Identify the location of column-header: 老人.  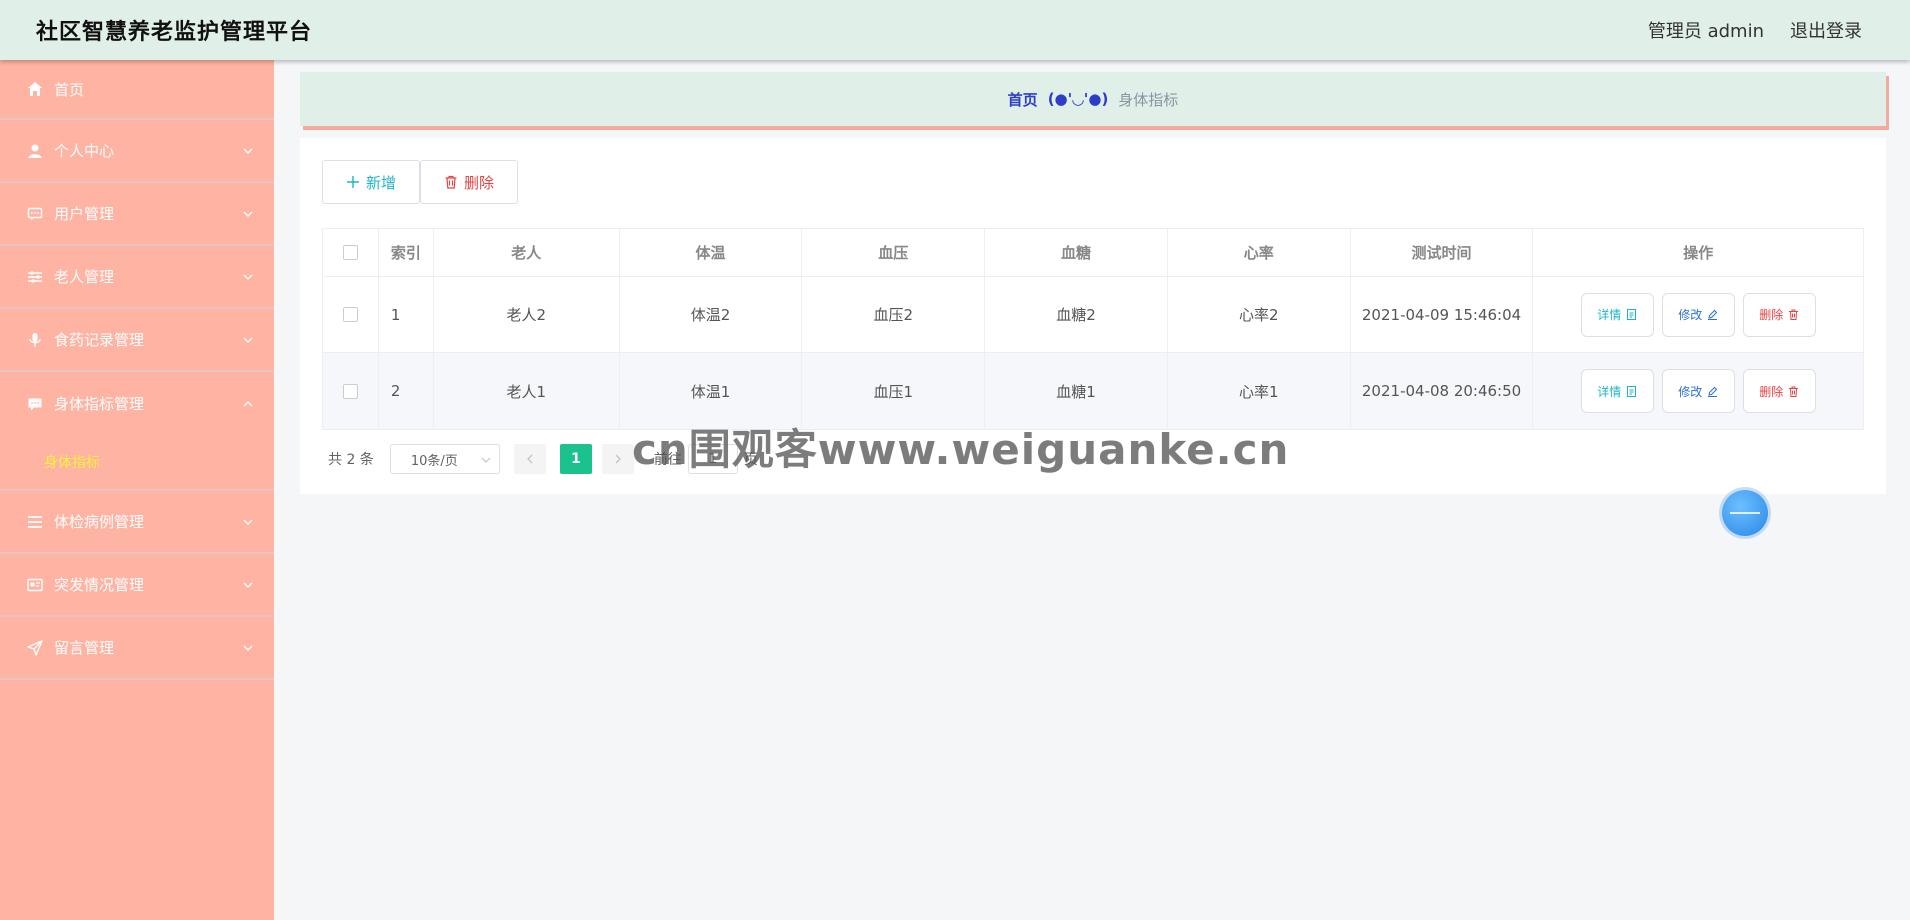
(527, 252).